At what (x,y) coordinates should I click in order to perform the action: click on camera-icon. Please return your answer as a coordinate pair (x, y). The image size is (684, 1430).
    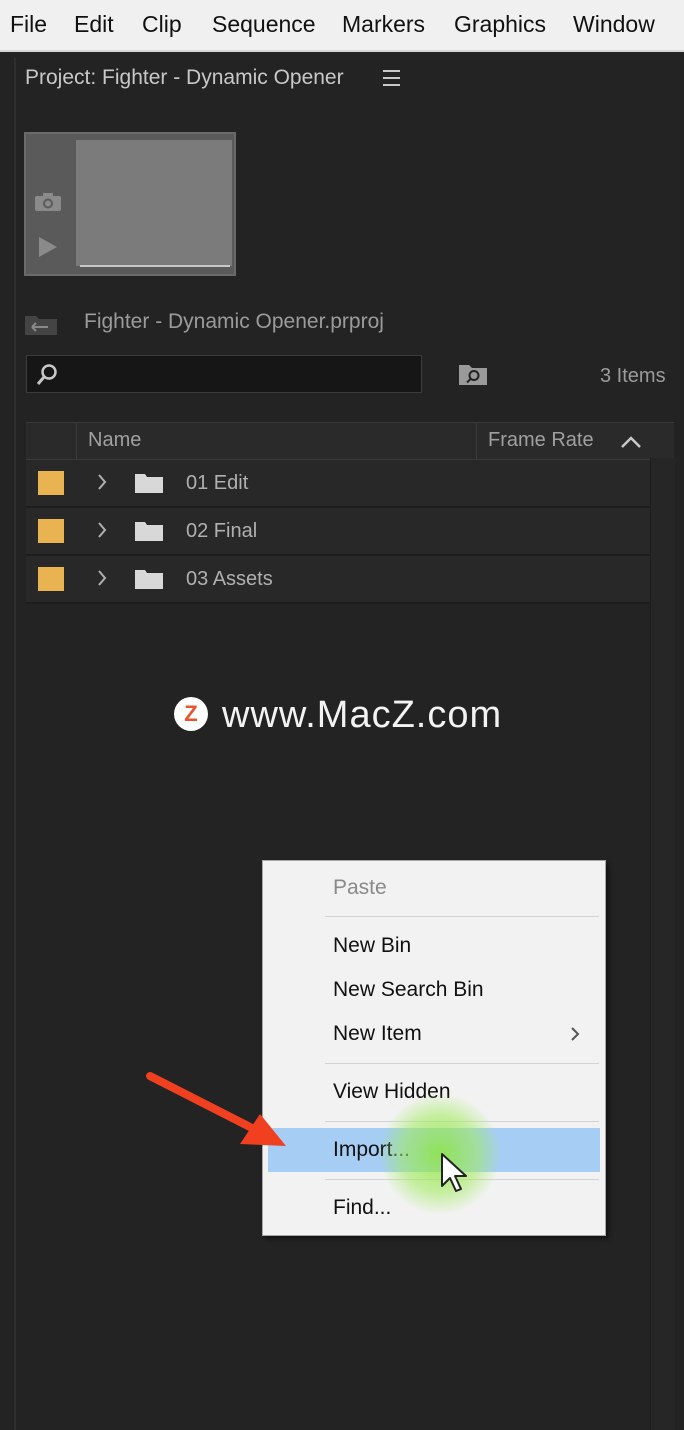
    Looking at the image, I should click on (48, 202).